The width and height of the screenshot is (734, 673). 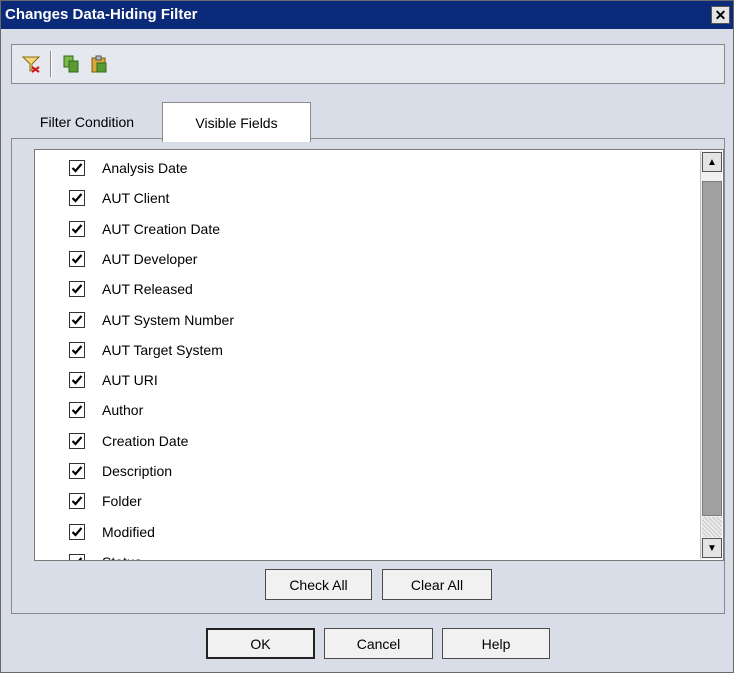 I want to click on field-row: AUT Client, so click(x=360, y=198).